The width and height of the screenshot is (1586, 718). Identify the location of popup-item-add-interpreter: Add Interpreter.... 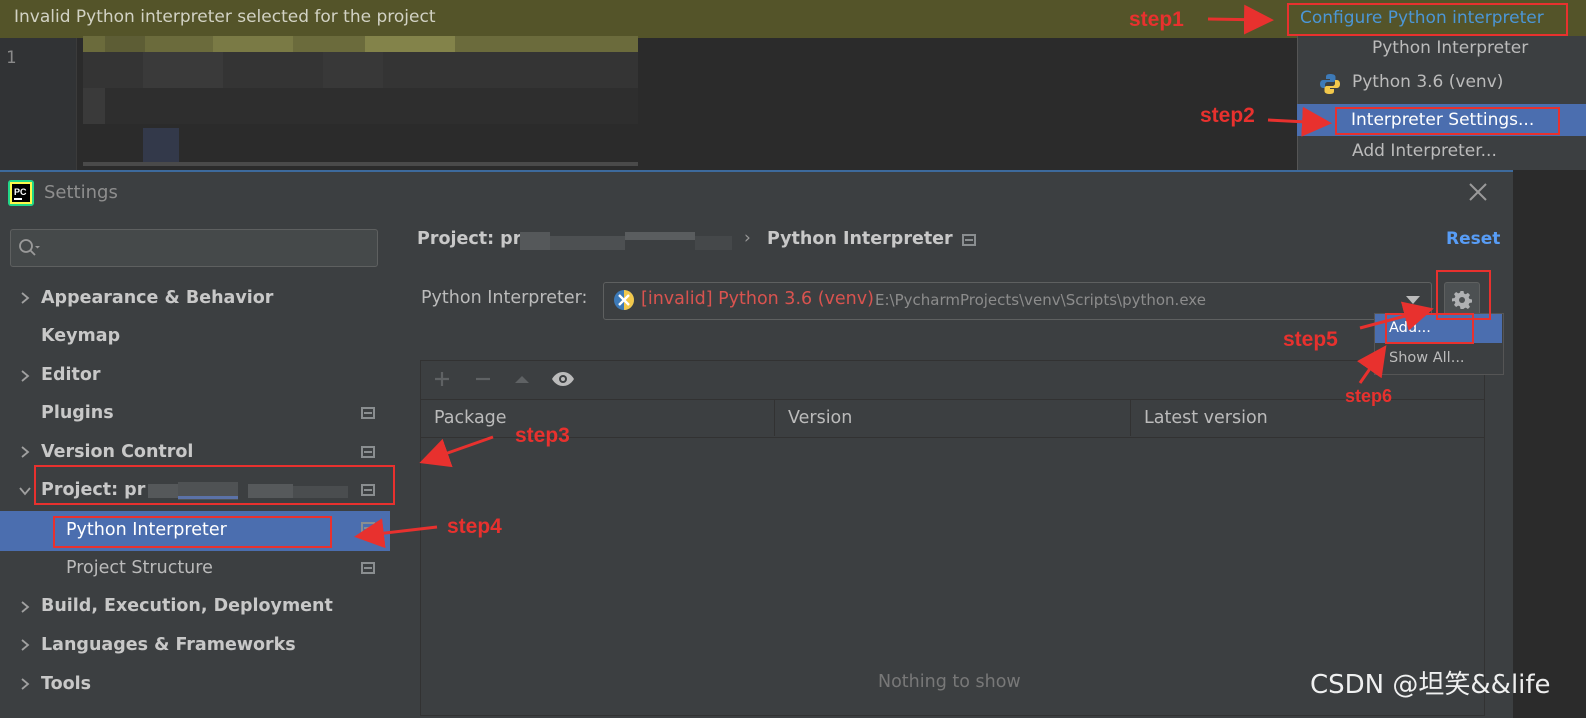
(1424, 151).